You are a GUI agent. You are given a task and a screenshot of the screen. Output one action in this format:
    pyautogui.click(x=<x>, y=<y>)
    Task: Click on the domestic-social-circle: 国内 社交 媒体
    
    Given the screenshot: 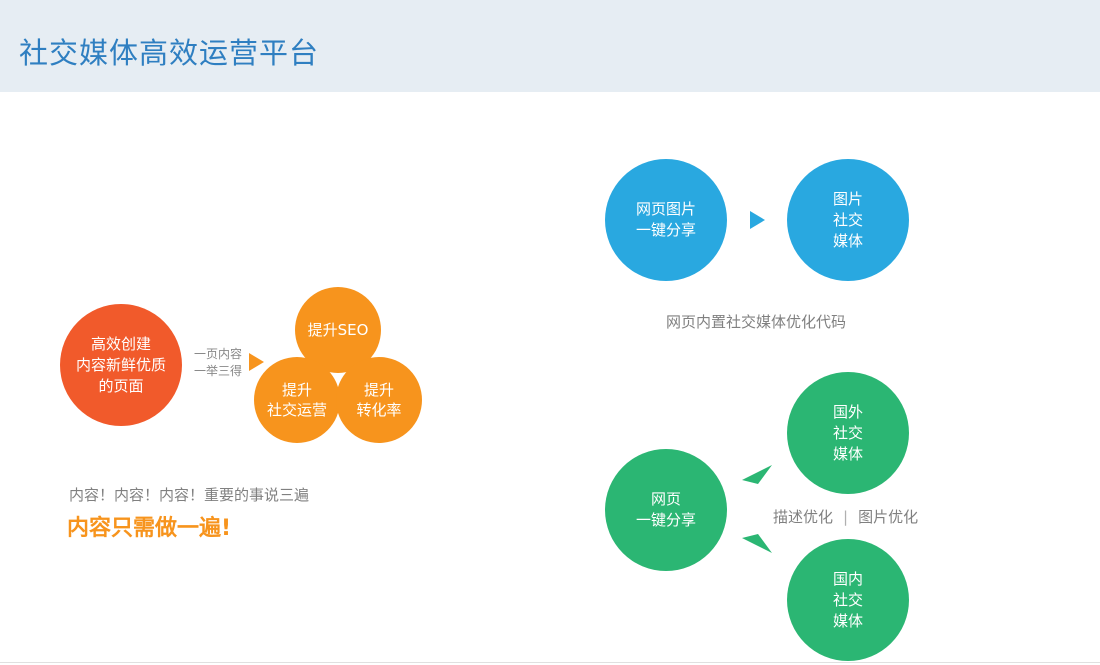 What is the action you would take?
    pyautogui.click(x=848, y=600)
    